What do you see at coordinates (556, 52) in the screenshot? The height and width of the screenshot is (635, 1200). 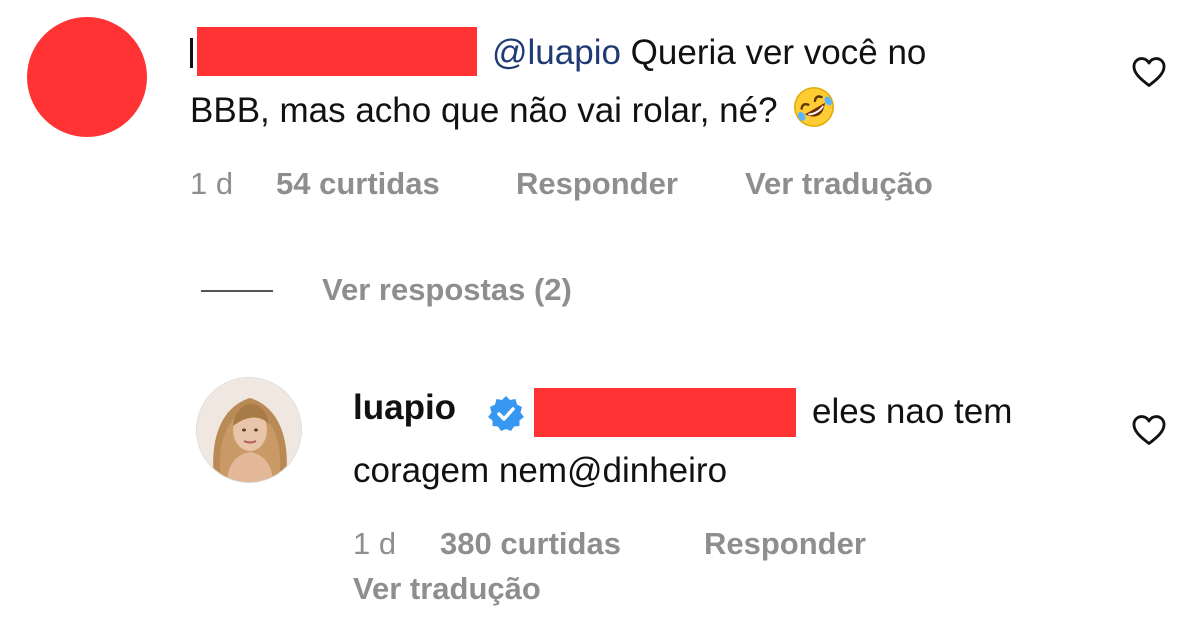 I see `mention-link: @luapio` at bounding box center [556, 52].